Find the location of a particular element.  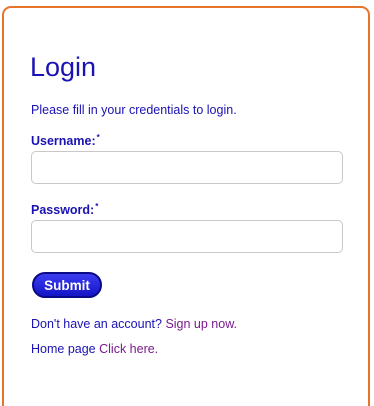

password-label-text: Password: is located at coordinates (63, 210).